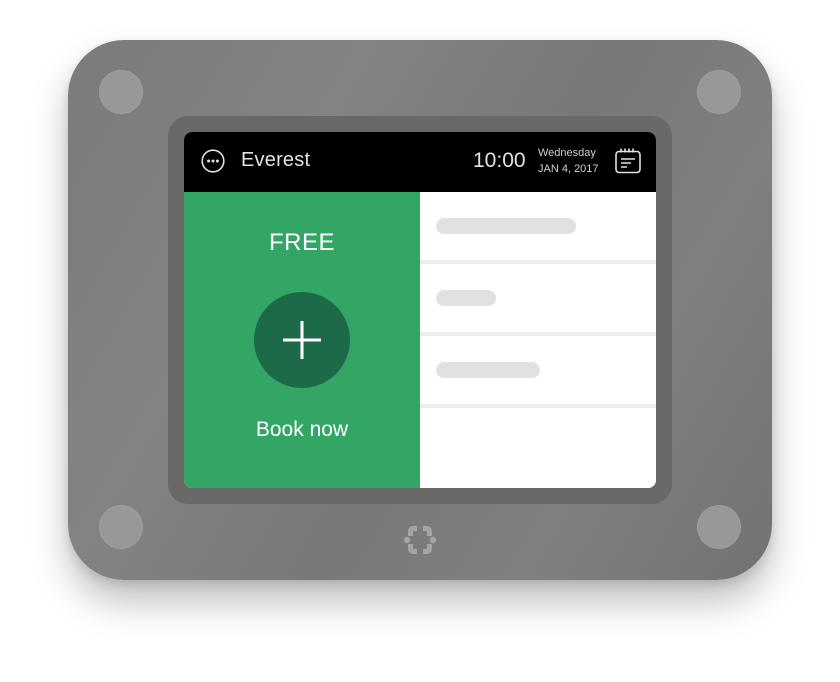  I want to click on brand-logo-icon, so click(420, 540).